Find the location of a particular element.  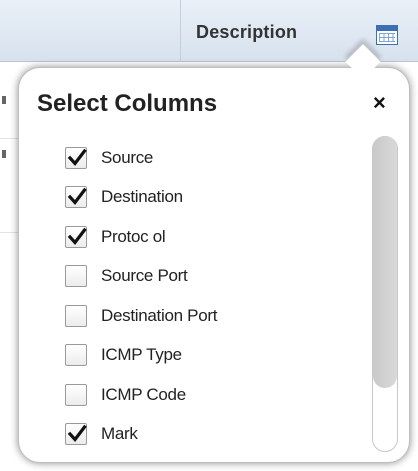

column-option-label: Mark is located at coordinates (119, 434).